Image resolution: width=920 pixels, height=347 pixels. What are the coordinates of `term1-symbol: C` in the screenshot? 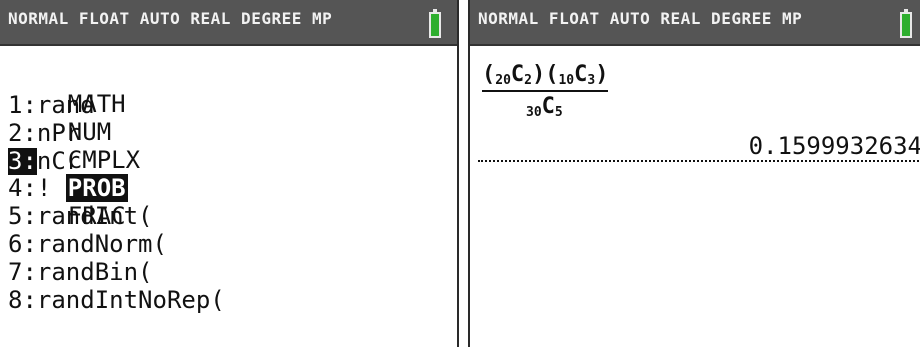 It's located at (517, 74).